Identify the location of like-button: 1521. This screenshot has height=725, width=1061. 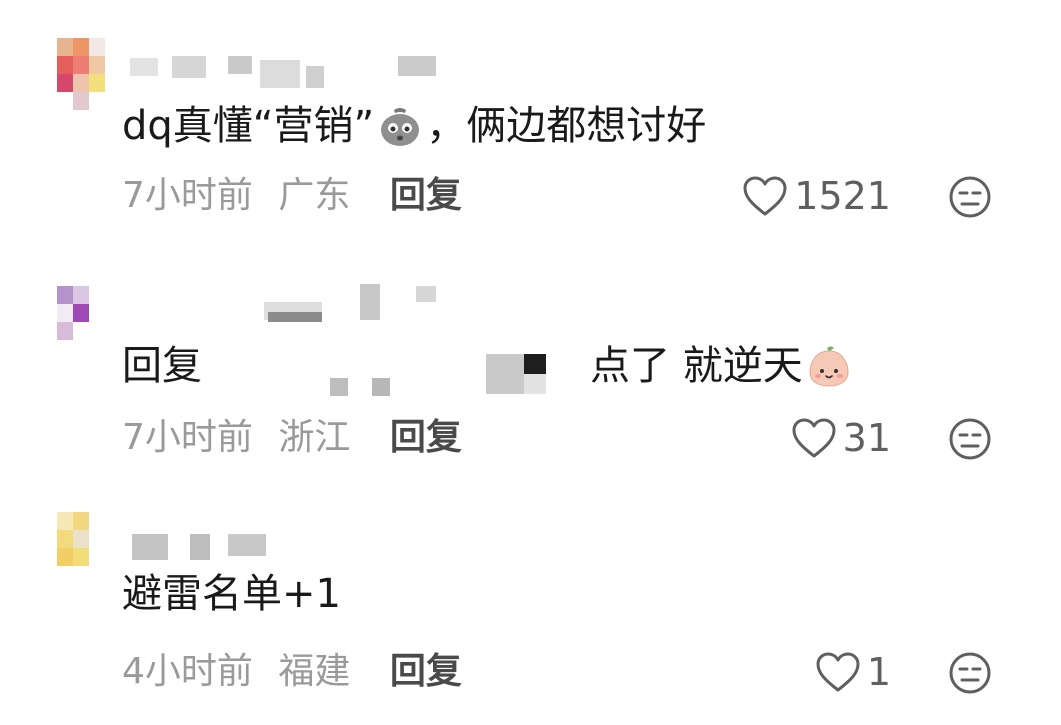
(816, 196).